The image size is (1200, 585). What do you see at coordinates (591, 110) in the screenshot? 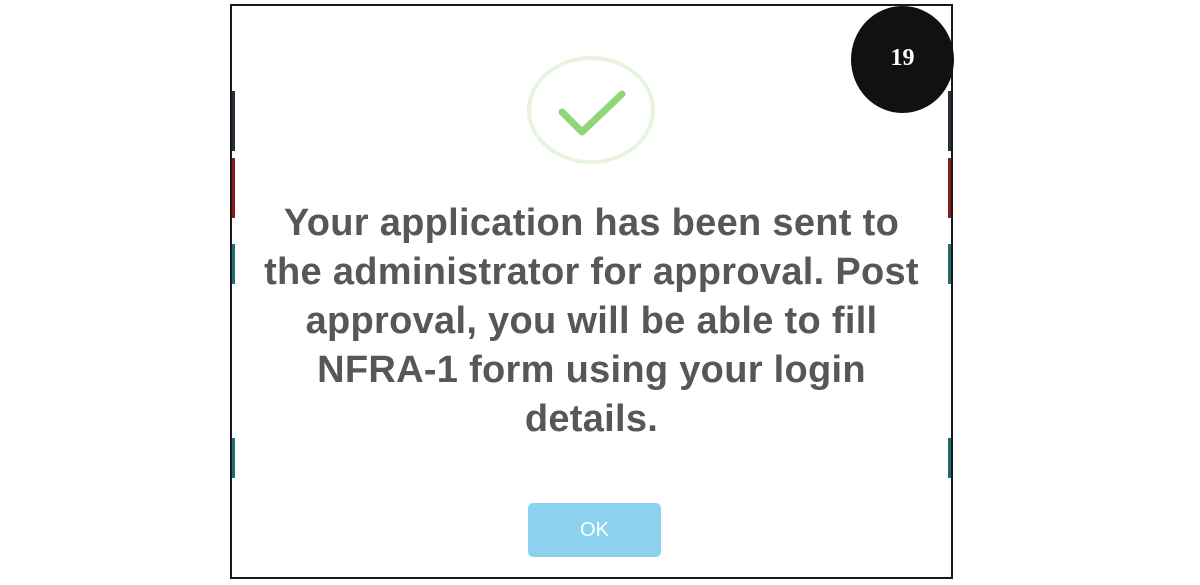
I see `checkmark-circle-icon` at bounding box center [591, 110].